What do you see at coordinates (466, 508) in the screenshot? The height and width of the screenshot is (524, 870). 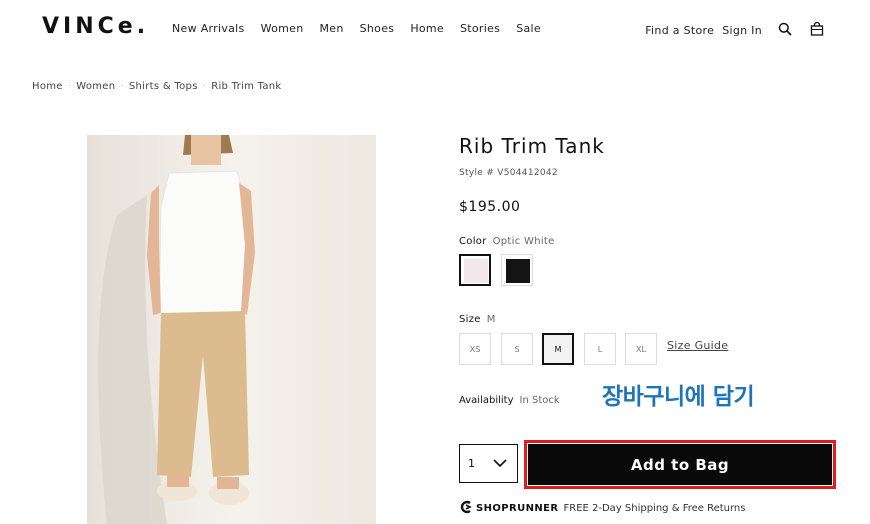 I see `shoprunner-logo-icon` at bounding box center [466, 508].